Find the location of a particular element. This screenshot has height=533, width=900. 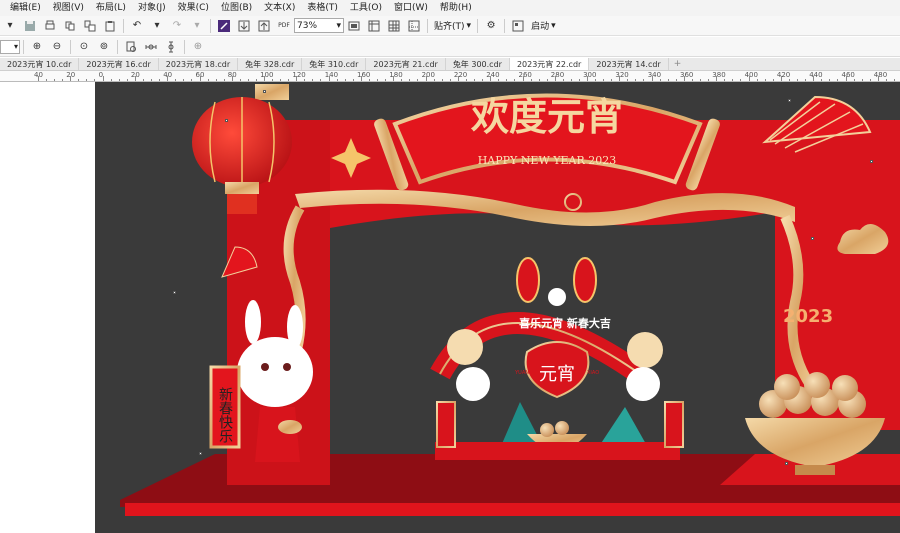

year-sign: 2023 is located at coordinates (808, 316).